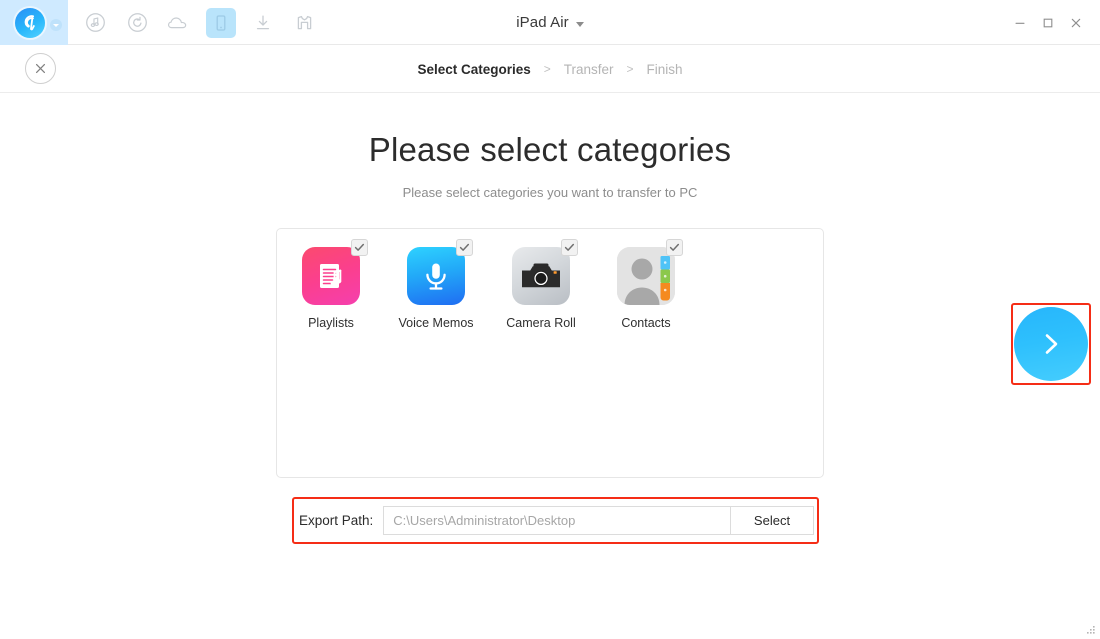  I want to click on category-label: Contacts, so click(646, 323).